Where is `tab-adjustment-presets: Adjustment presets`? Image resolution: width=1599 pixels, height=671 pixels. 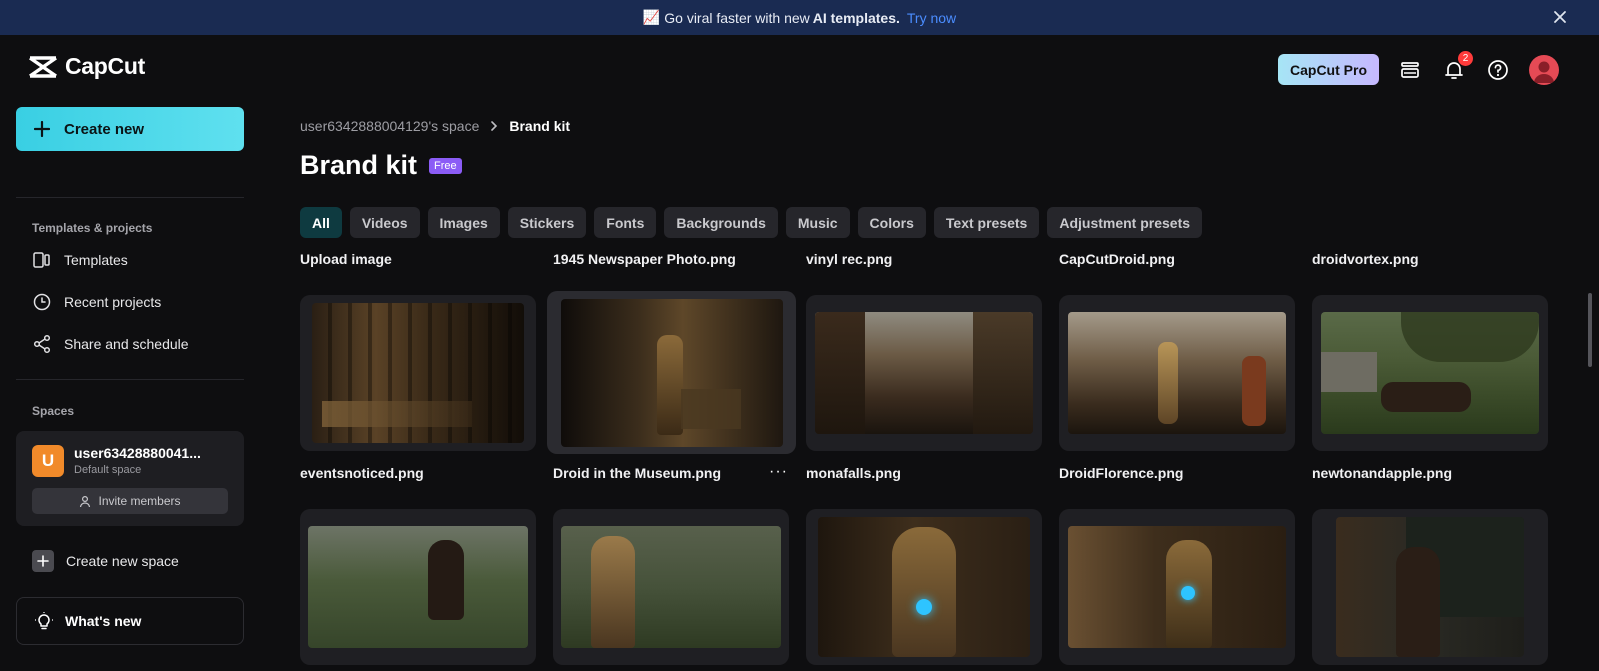 tab-adjustment-presets: Adjustment presets is located at coordinates (1125, 222).